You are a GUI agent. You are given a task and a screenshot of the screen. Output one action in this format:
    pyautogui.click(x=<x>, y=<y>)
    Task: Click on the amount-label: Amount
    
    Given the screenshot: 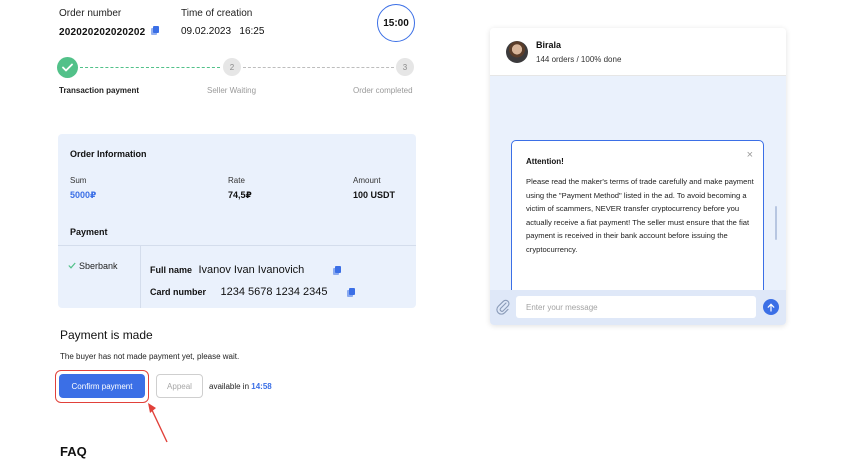 What is the action you would take?
    pyautogui.click(x=367, y=180)
    